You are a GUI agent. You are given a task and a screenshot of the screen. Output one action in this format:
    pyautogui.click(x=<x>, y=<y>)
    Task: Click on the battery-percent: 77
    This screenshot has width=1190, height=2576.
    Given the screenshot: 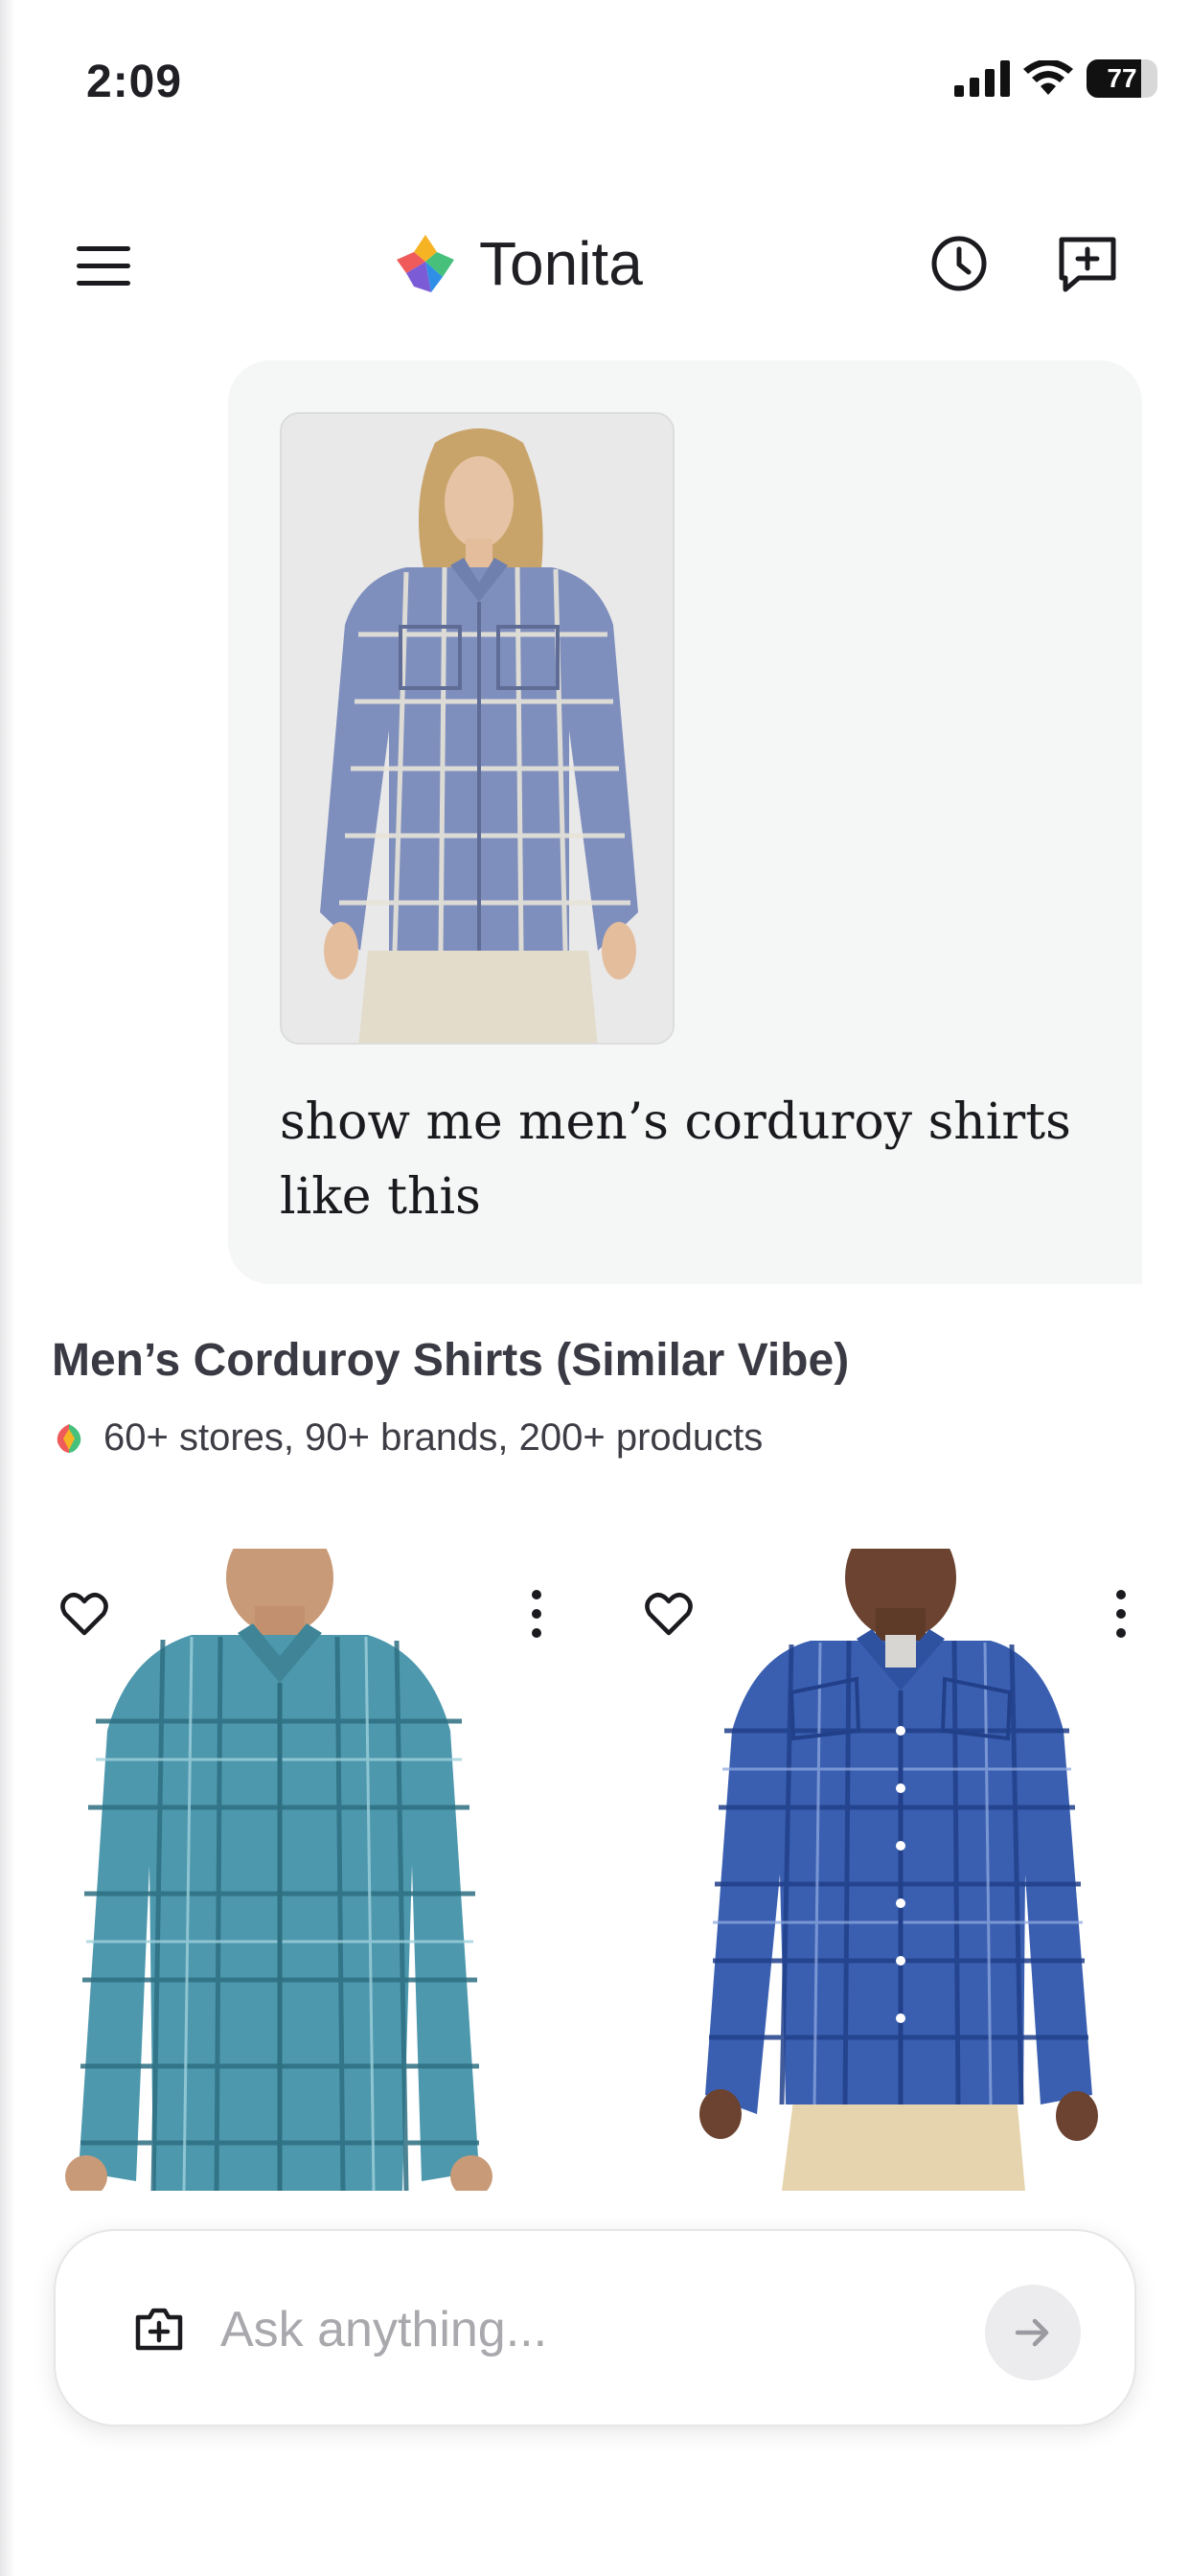 What is the action you would take?
    pyautogui.click(x=1122, y=78)
    